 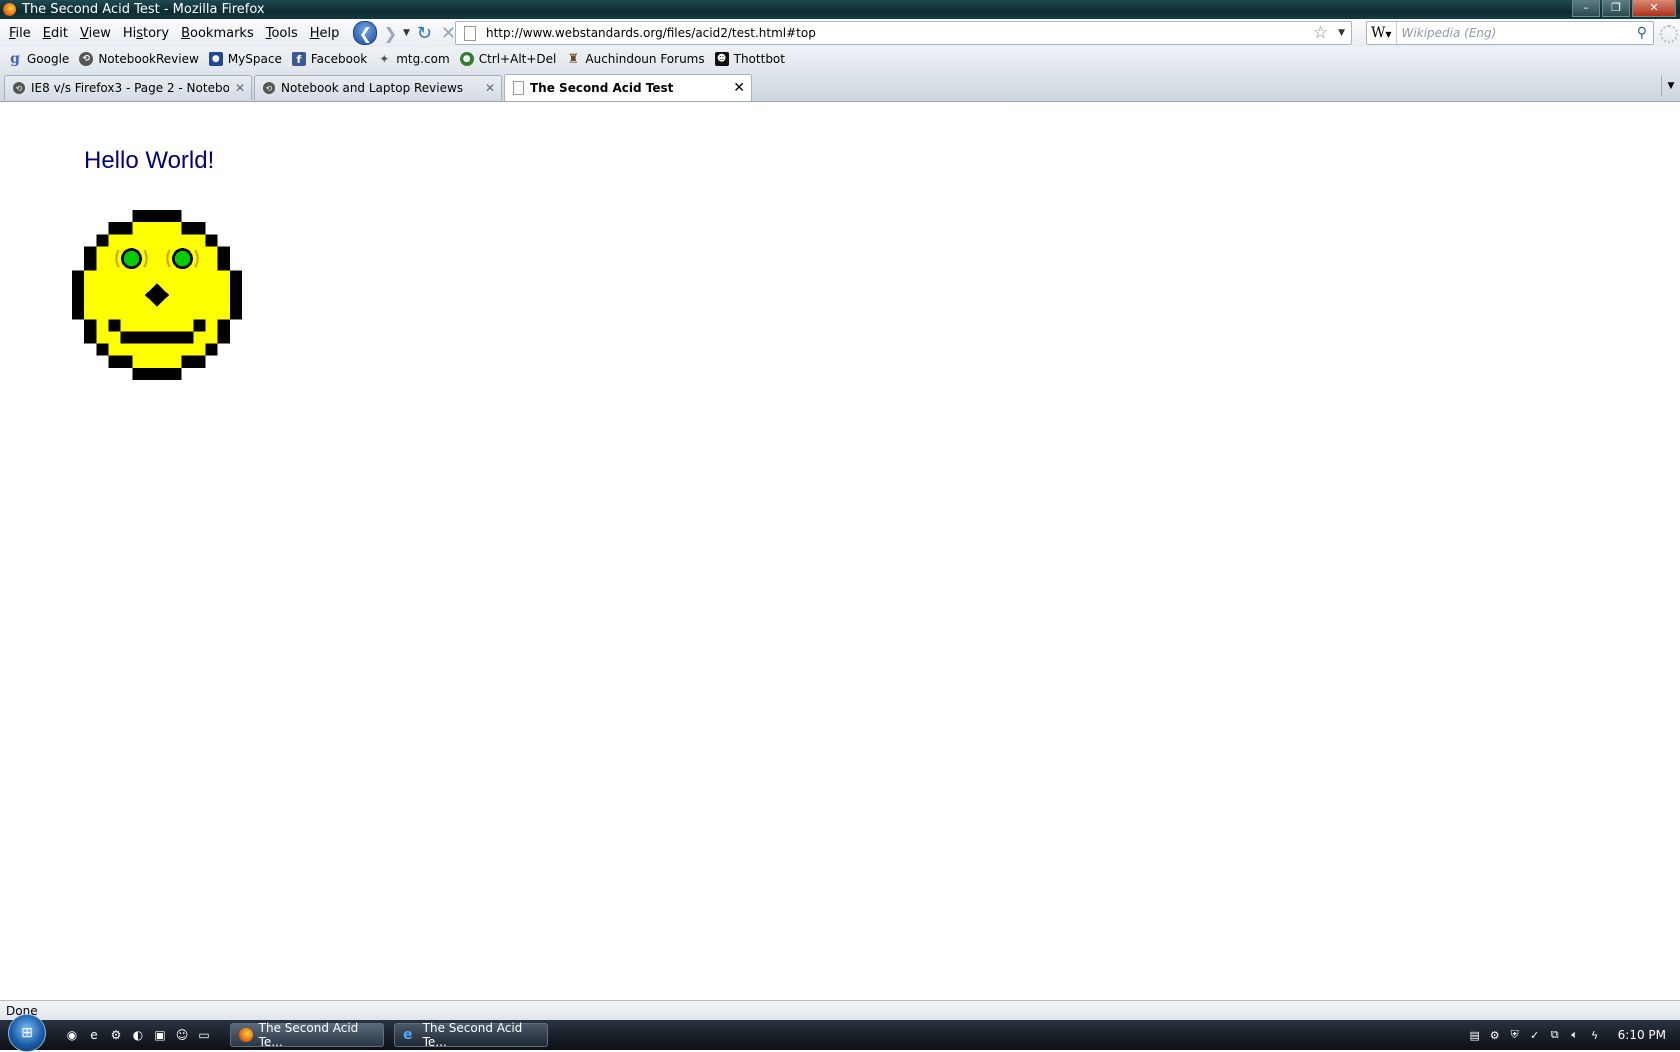 What do you see at coordinates (448, 33) in the screenshot?
I see `stop-icon: ✕` at bounding box center [448, 33].